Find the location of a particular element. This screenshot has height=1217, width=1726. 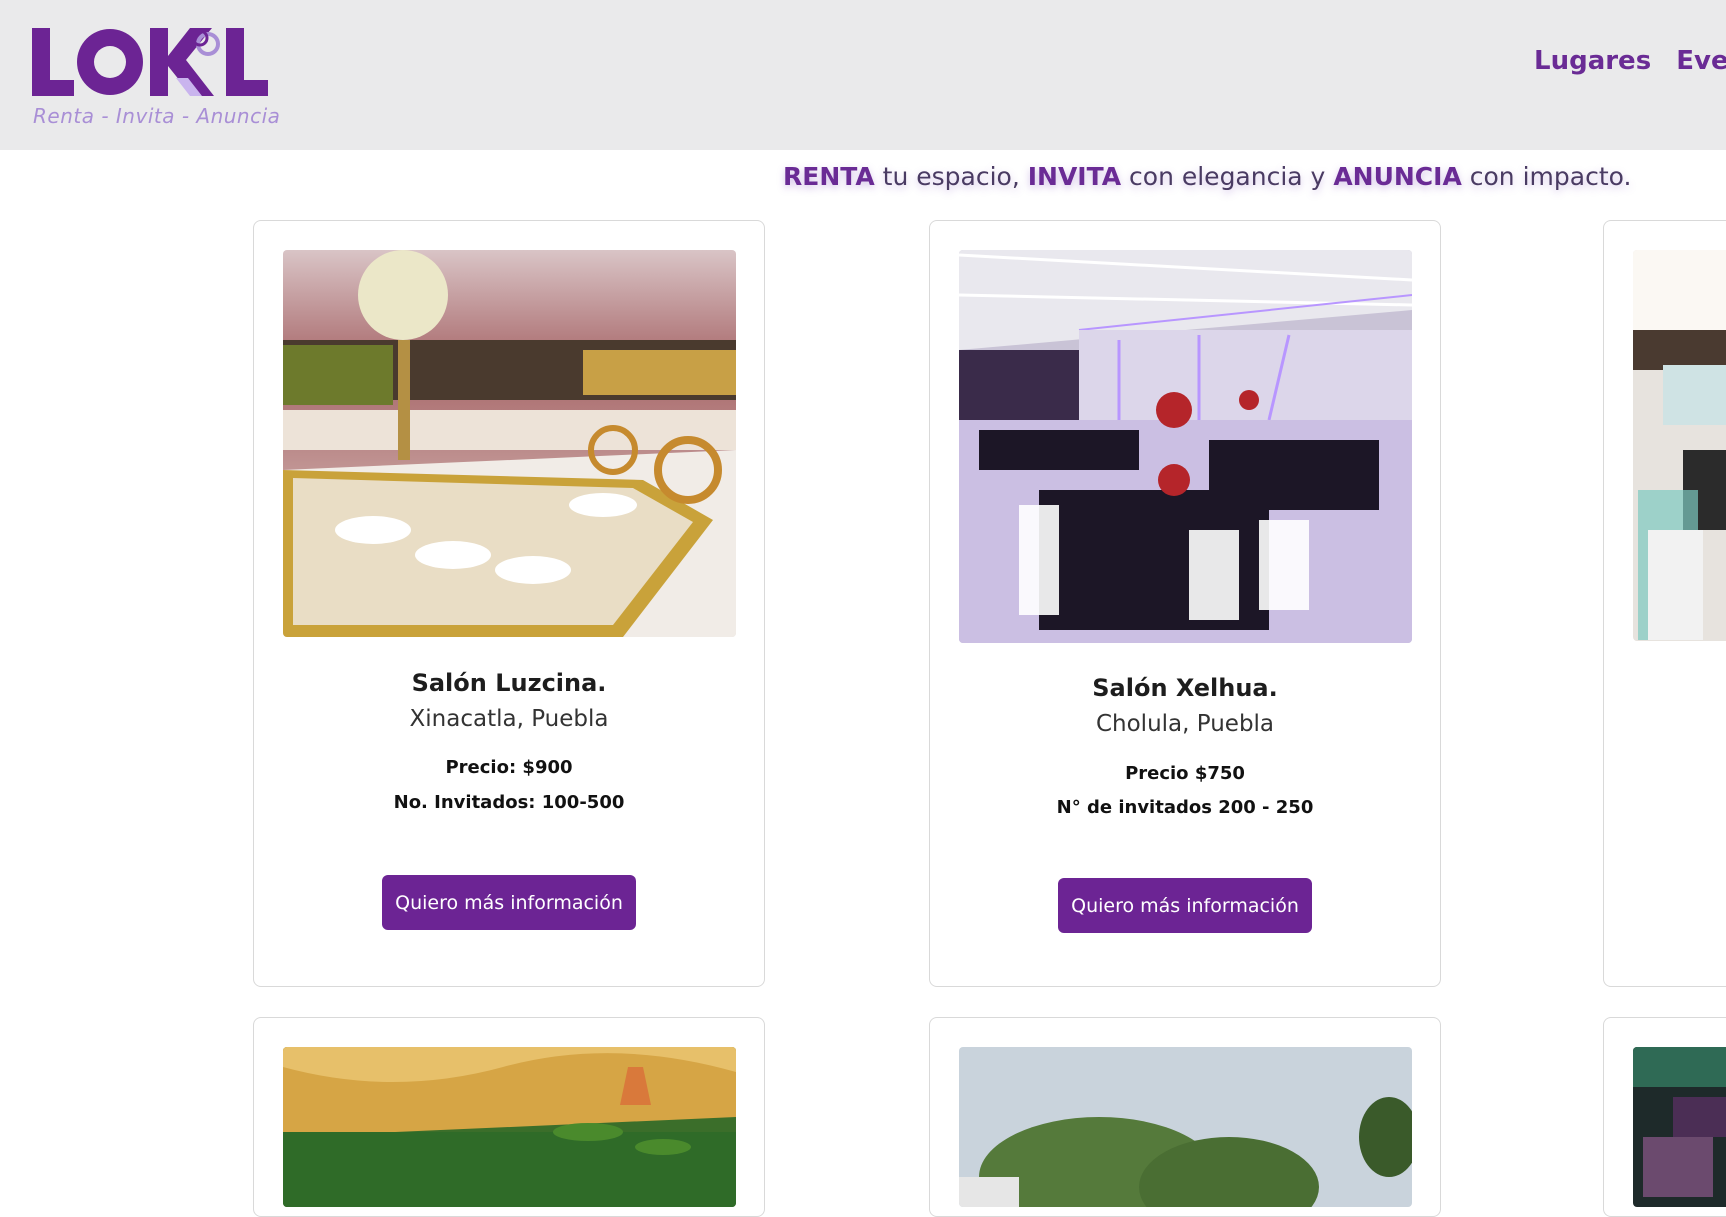

slogan-anuncia: ANUNCIA is located at coordinates (1397, 176).